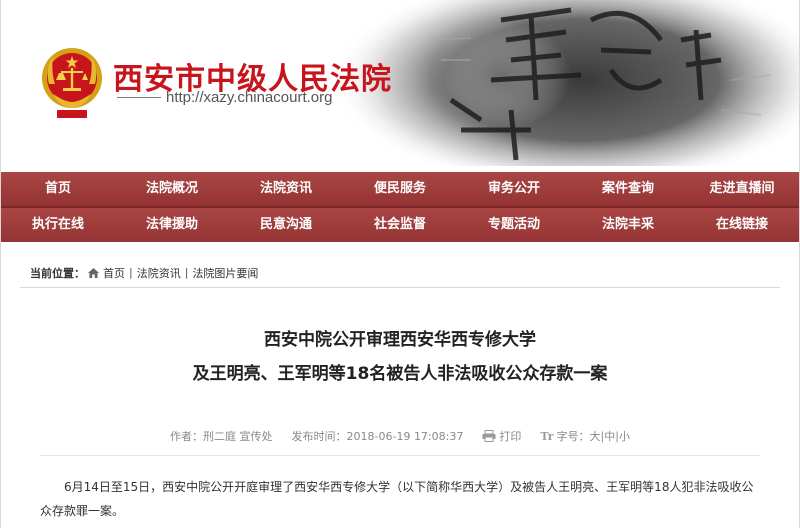  What do you see at coordinates (221, 436) in the screenshot?
I see `article-author: 作者：刑二庭 宣传处` at bounding box center [221, 436].